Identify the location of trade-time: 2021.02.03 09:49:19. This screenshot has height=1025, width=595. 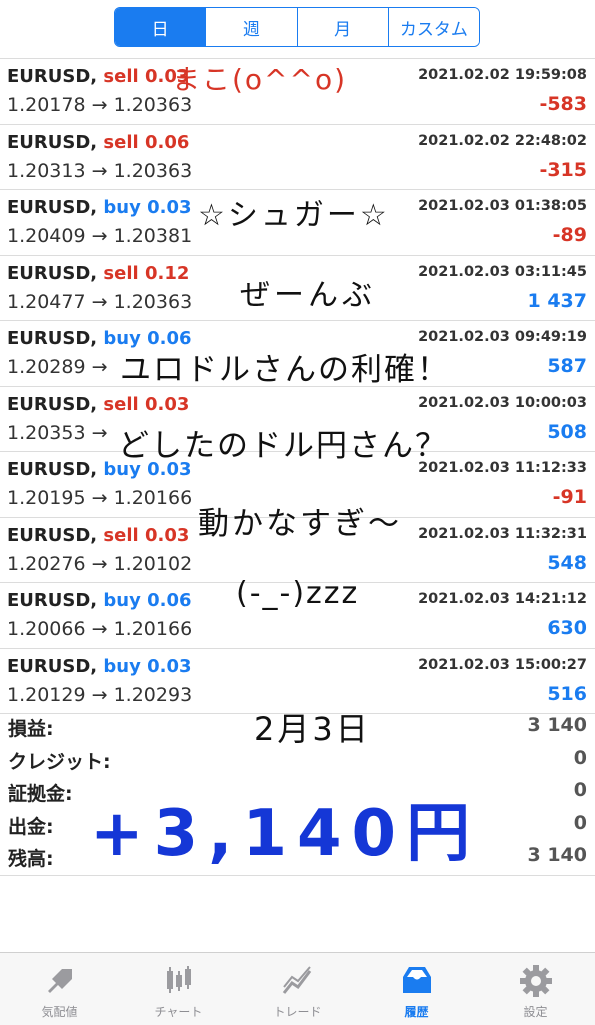
(502, 337).